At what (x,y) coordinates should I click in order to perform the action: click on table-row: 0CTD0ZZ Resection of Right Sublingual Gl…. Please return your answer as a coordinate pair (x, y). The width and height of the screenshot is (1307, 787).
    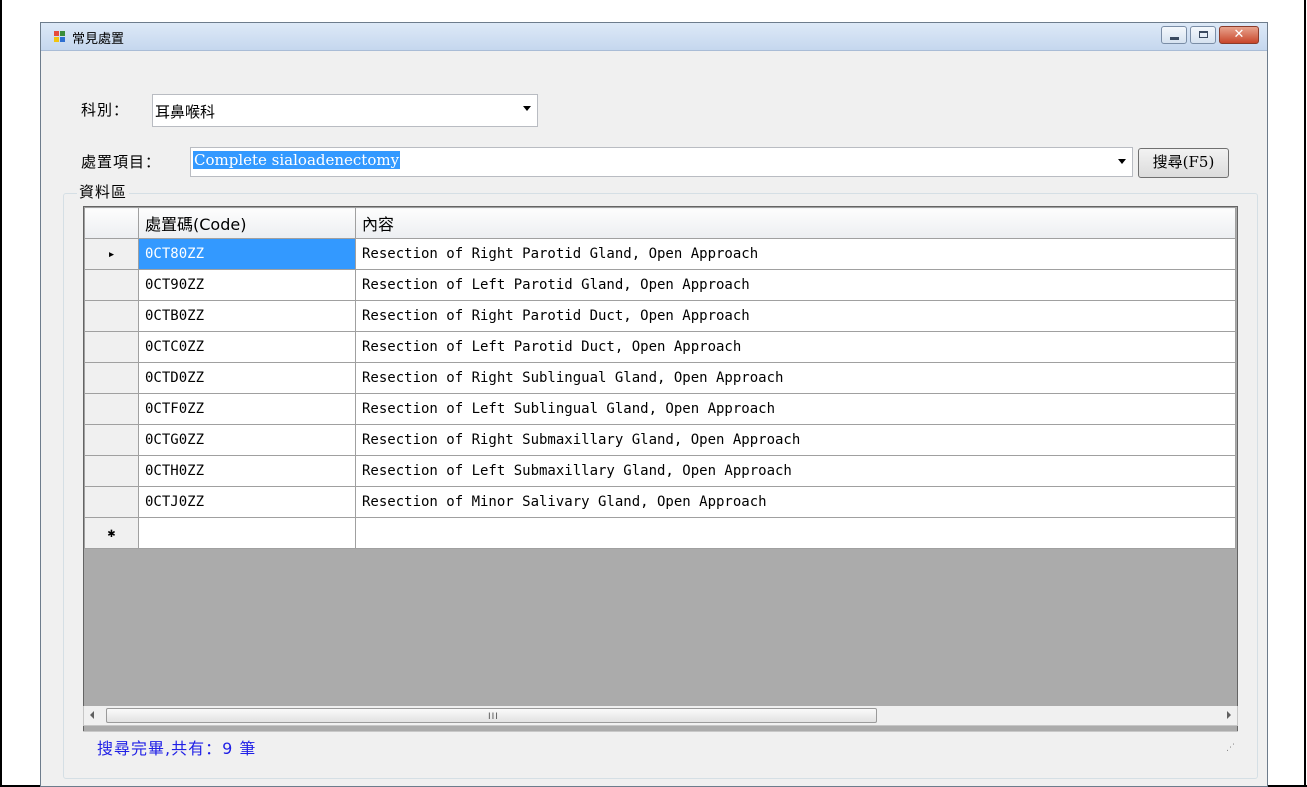
    Looking at the image, I should click on (660, 378).